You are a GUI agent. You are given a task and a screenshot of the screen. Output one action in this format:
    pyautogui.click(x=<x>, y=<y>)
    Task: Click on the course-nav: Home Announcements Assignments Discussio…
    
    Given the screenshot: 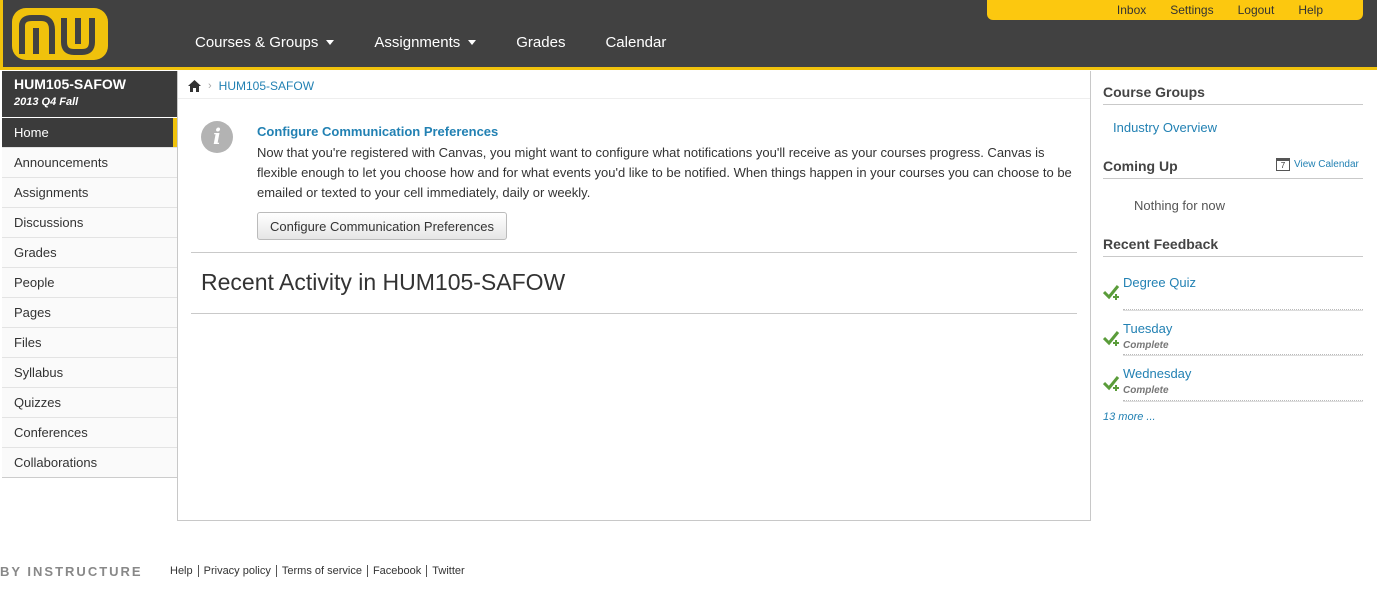 What is the action you would take?
    pyautogui.click(x=89, y=298)
    